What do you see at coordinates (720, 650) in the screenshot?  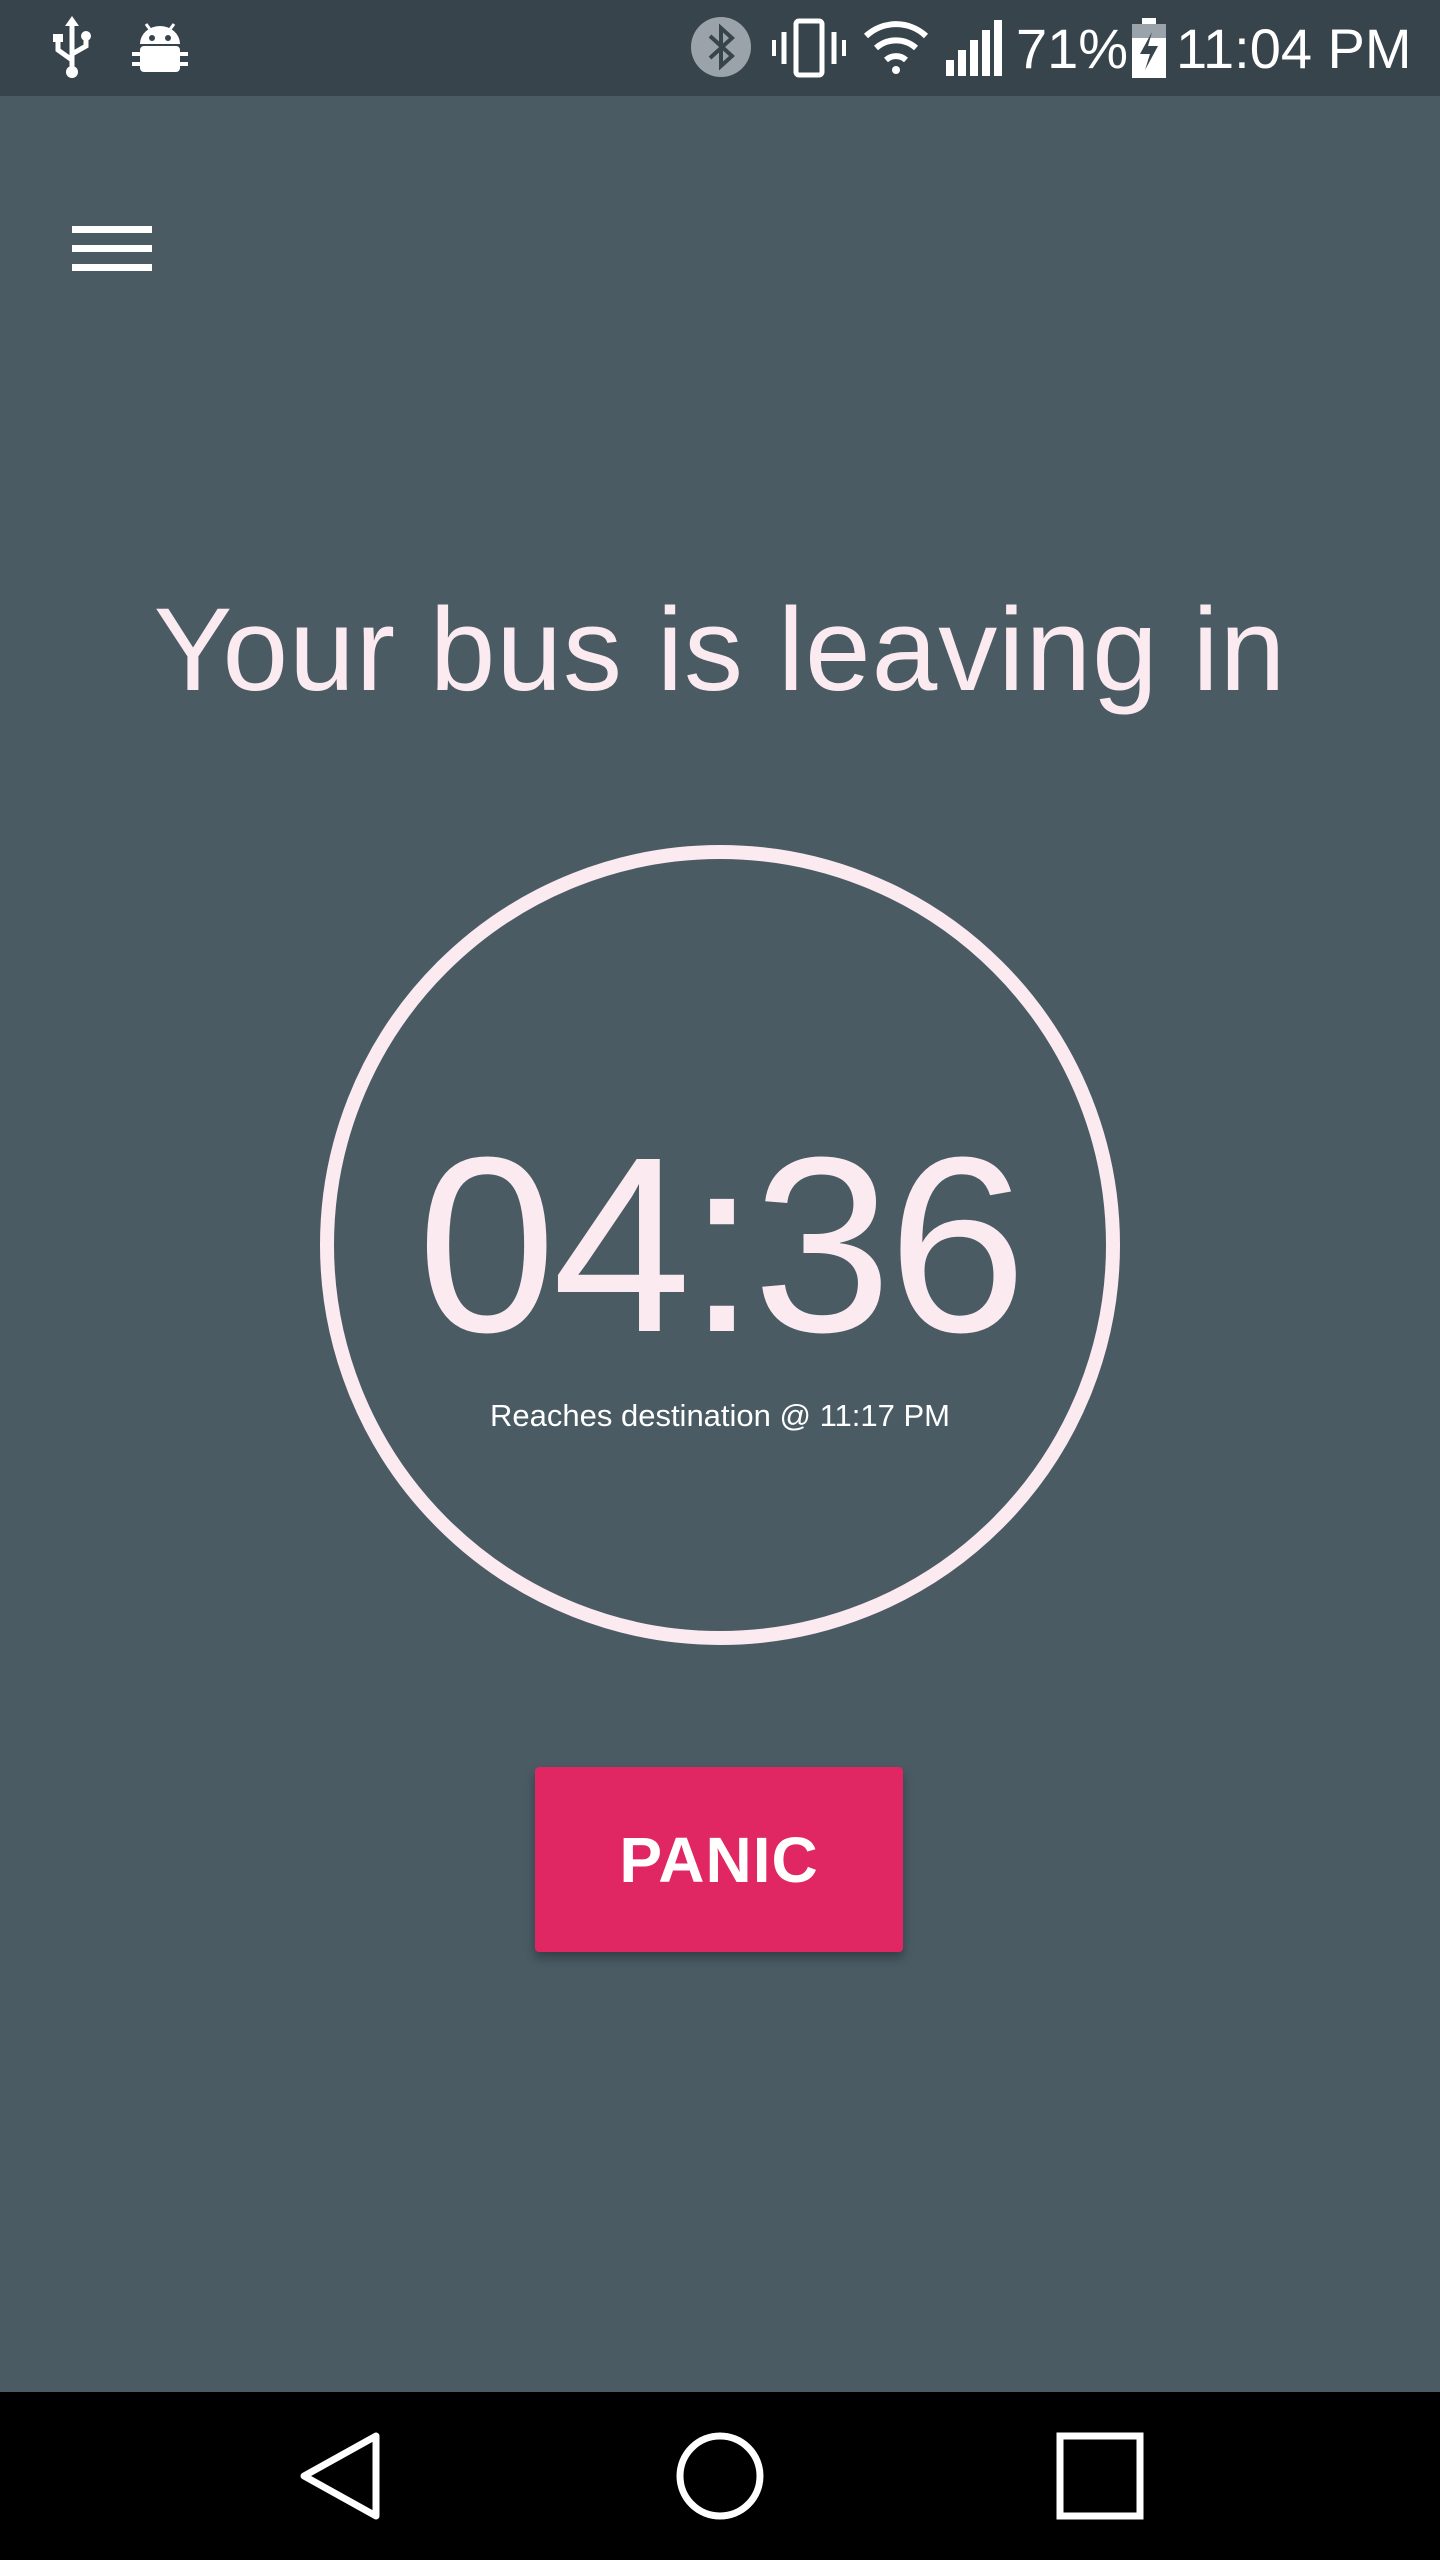 I see `page-title: Your bus is leaving in` at bounding box center [720, 650].